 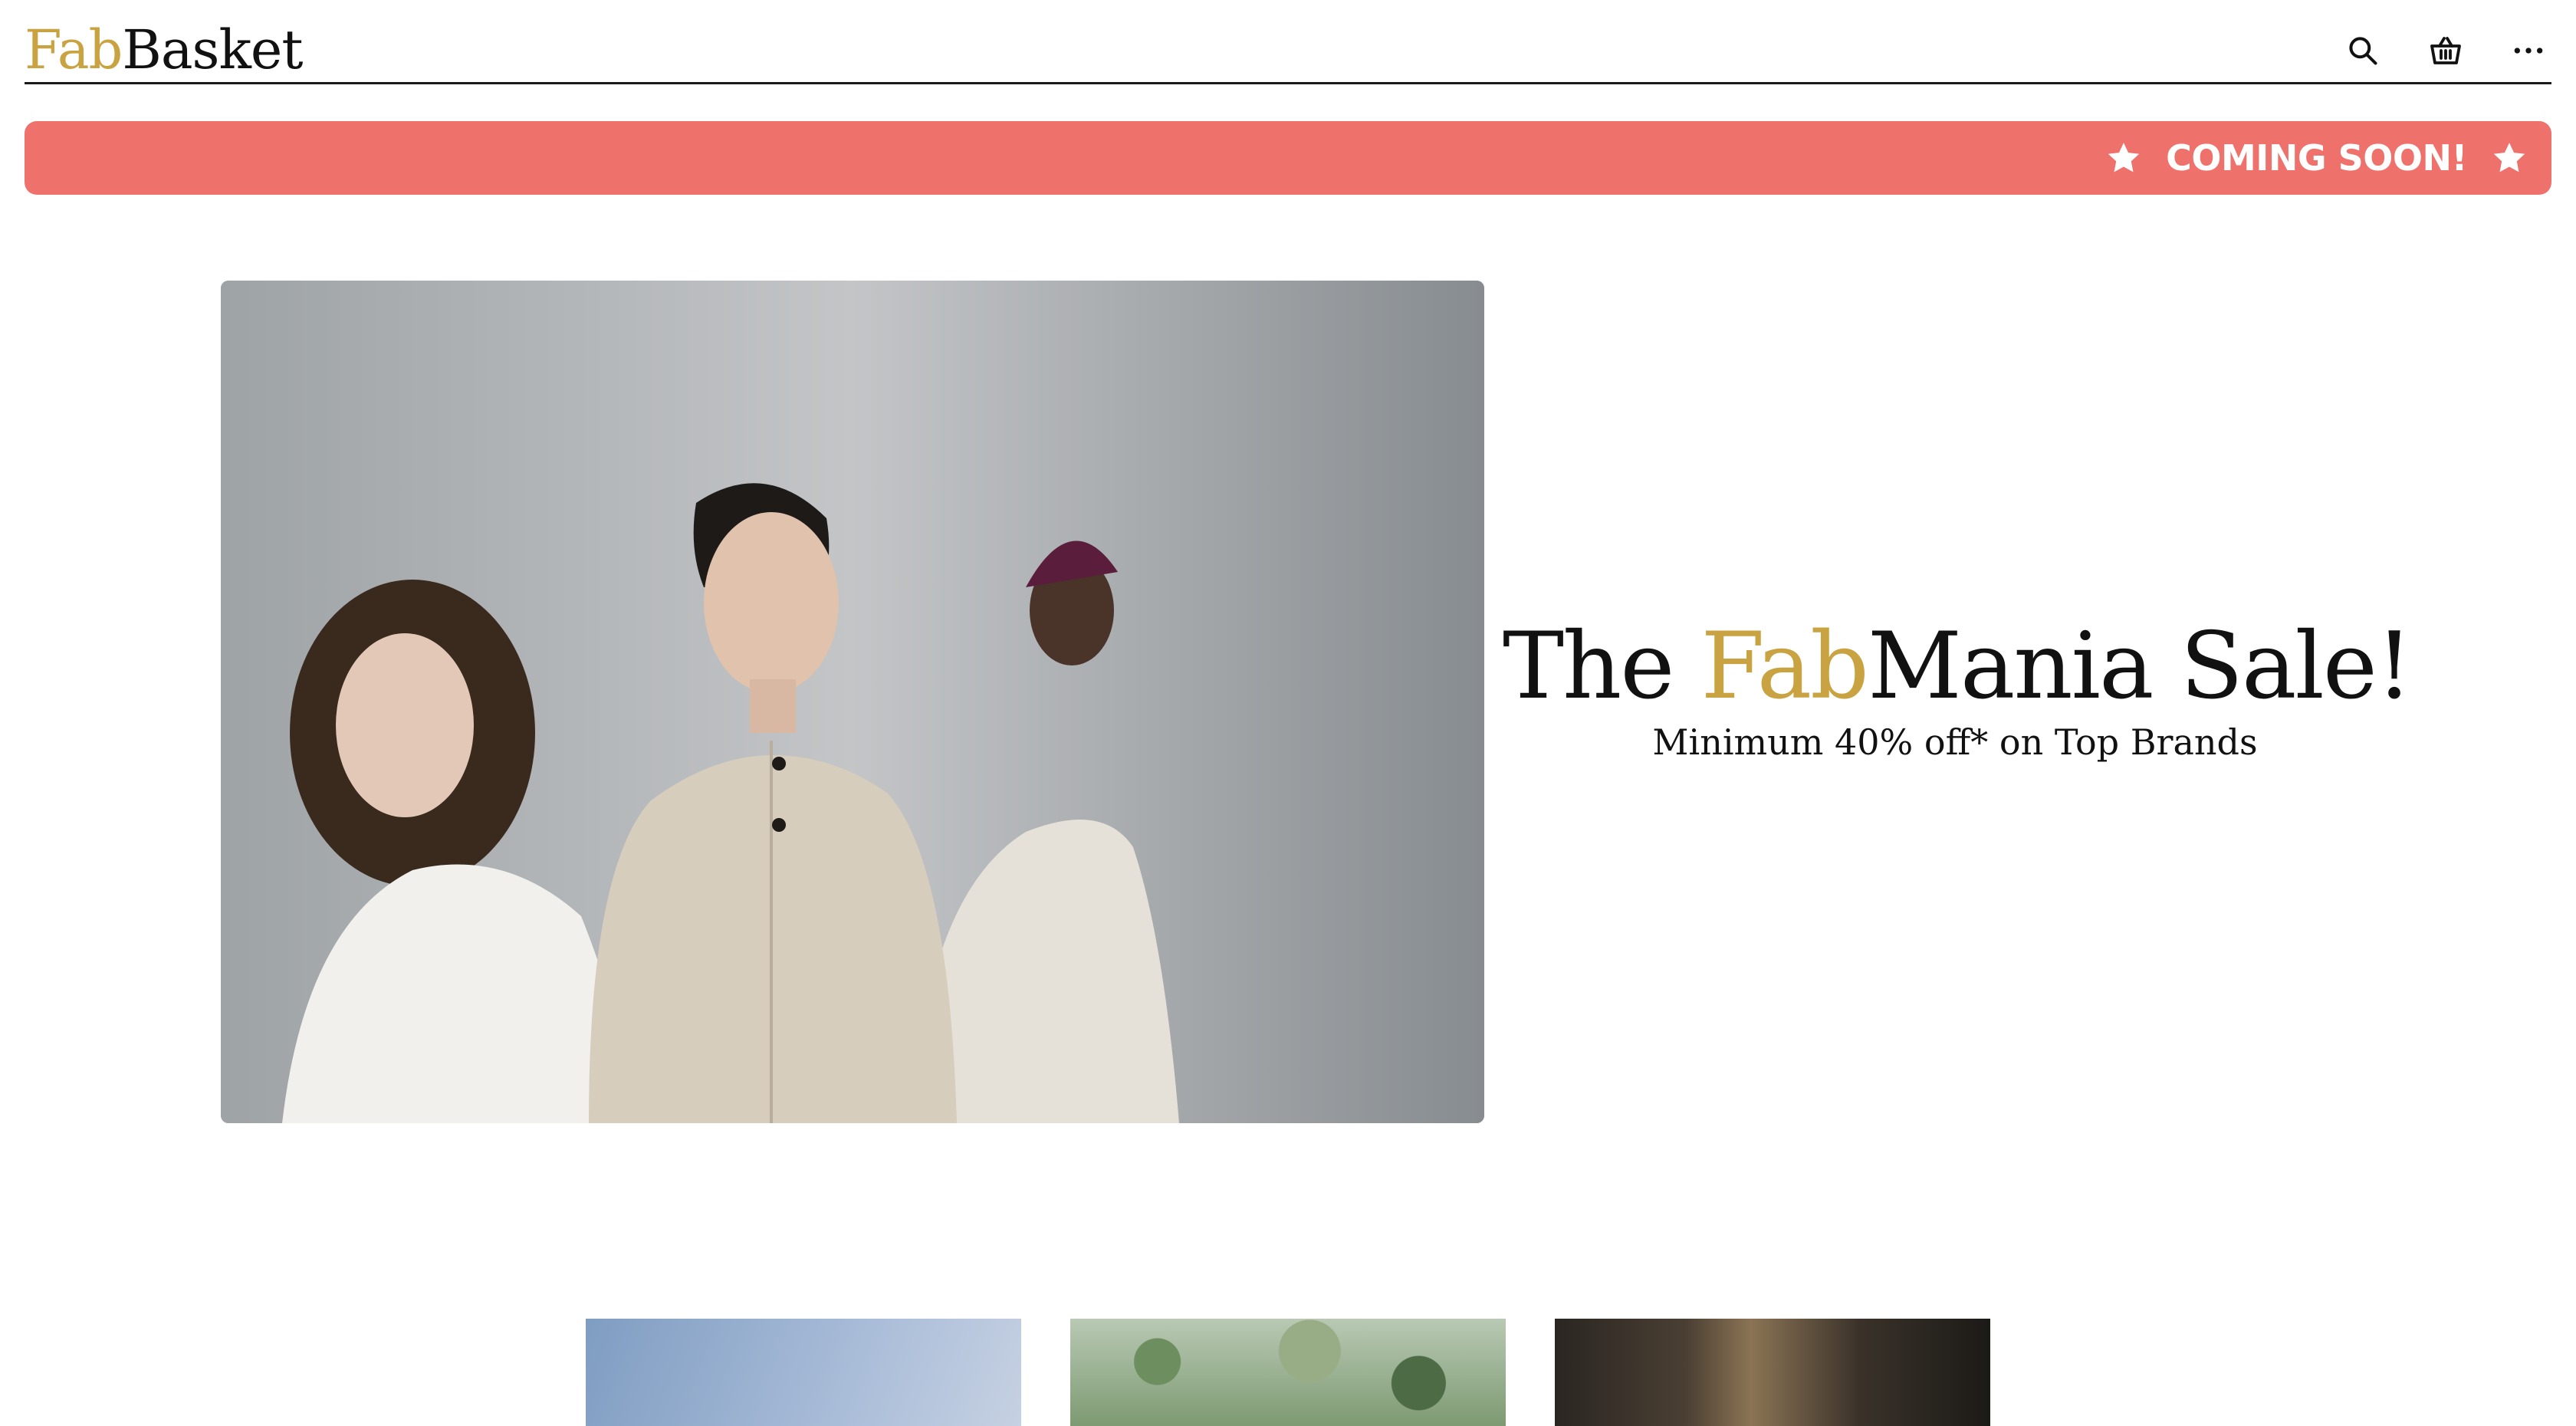 I want to click on header-icons, so click(x=2427, y=51).